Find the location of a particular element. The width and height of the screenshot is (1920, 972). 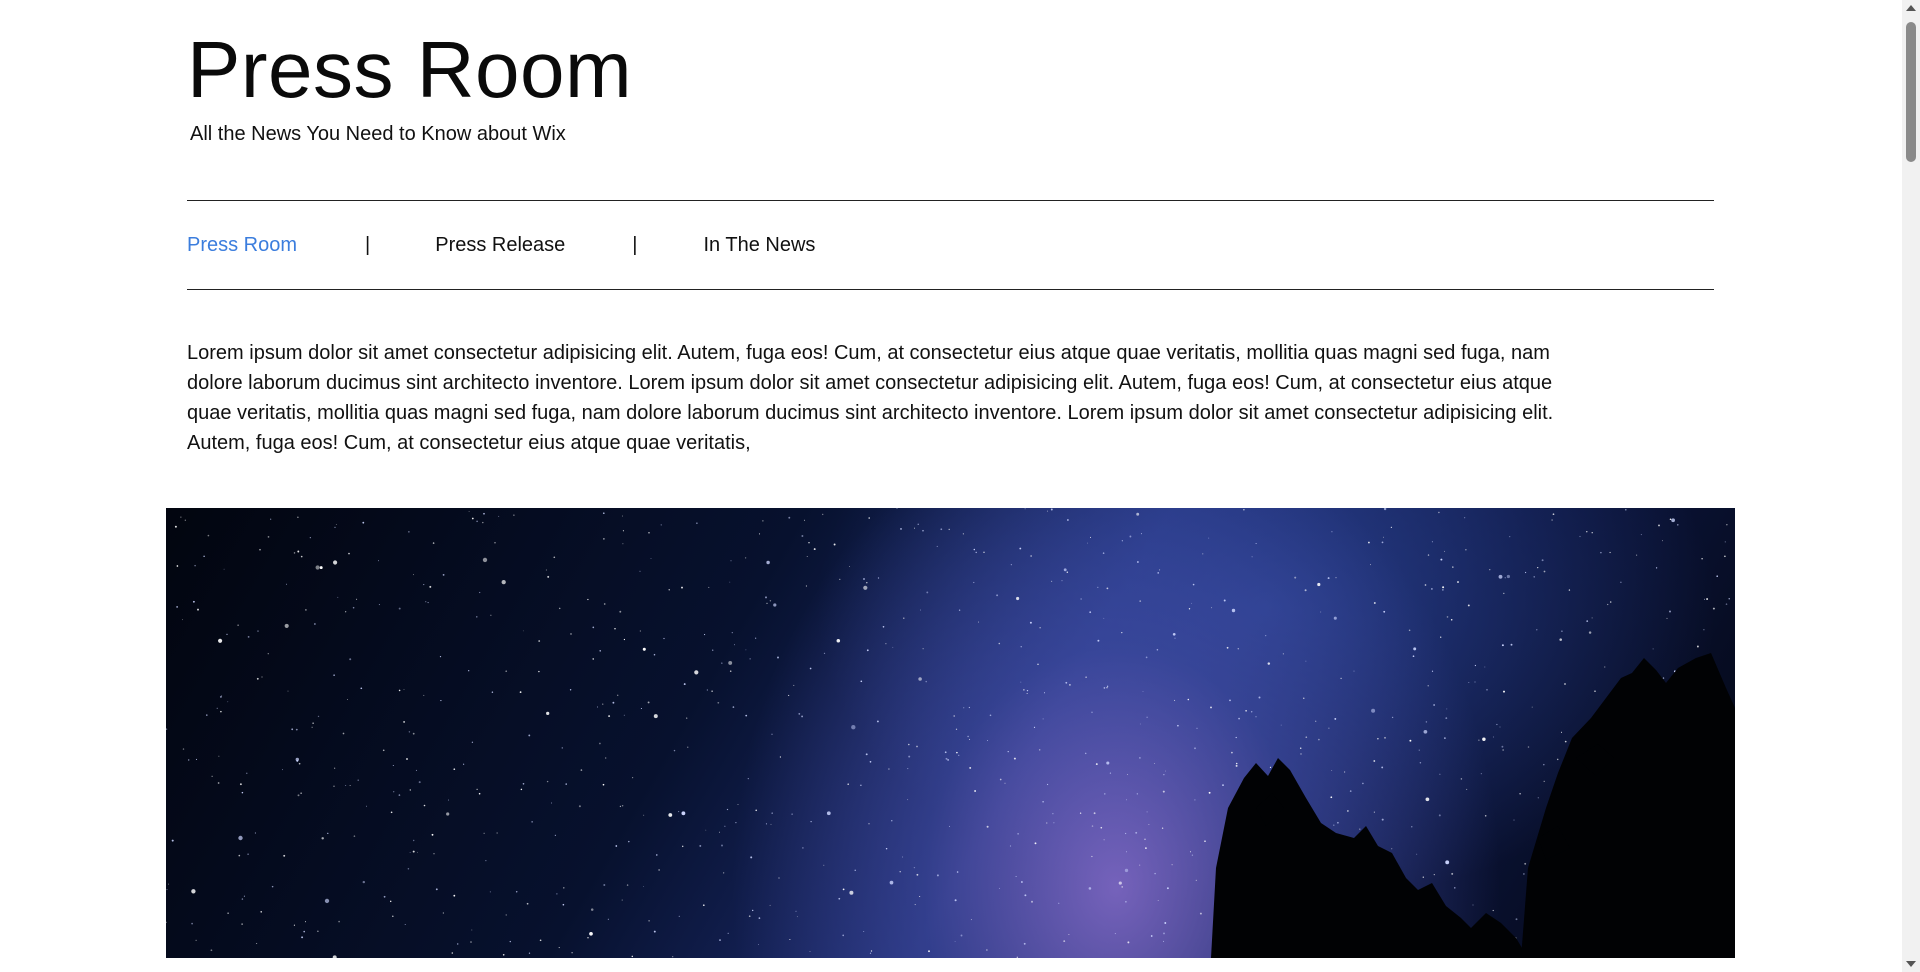

nav-link-press-release: Press Release is located at coordinates (500, 245).